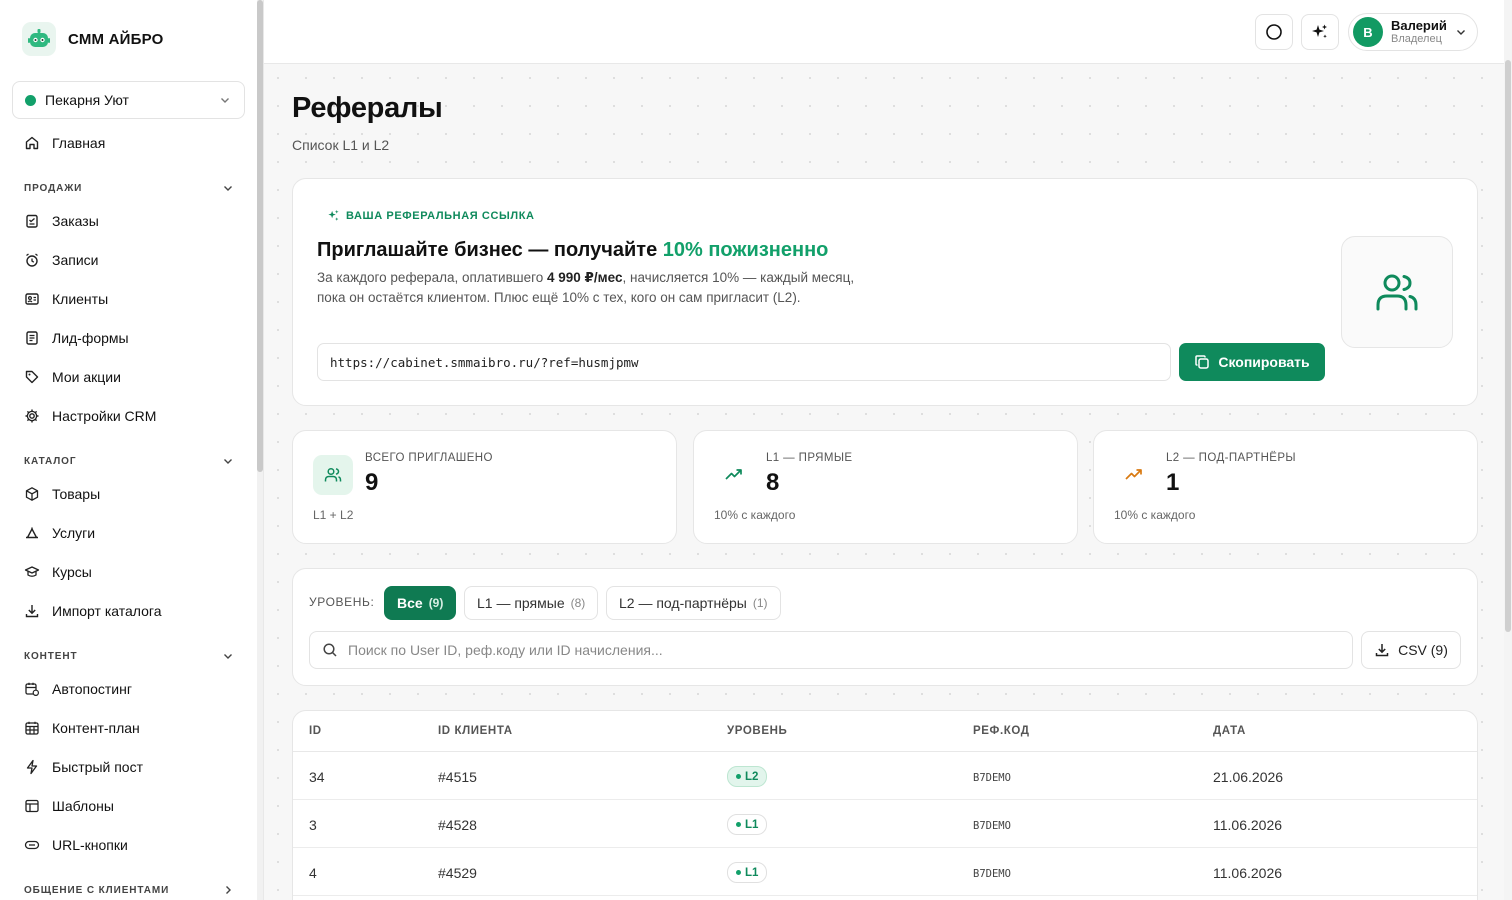  I want to click on chip-label: Все, so click(410, 603).